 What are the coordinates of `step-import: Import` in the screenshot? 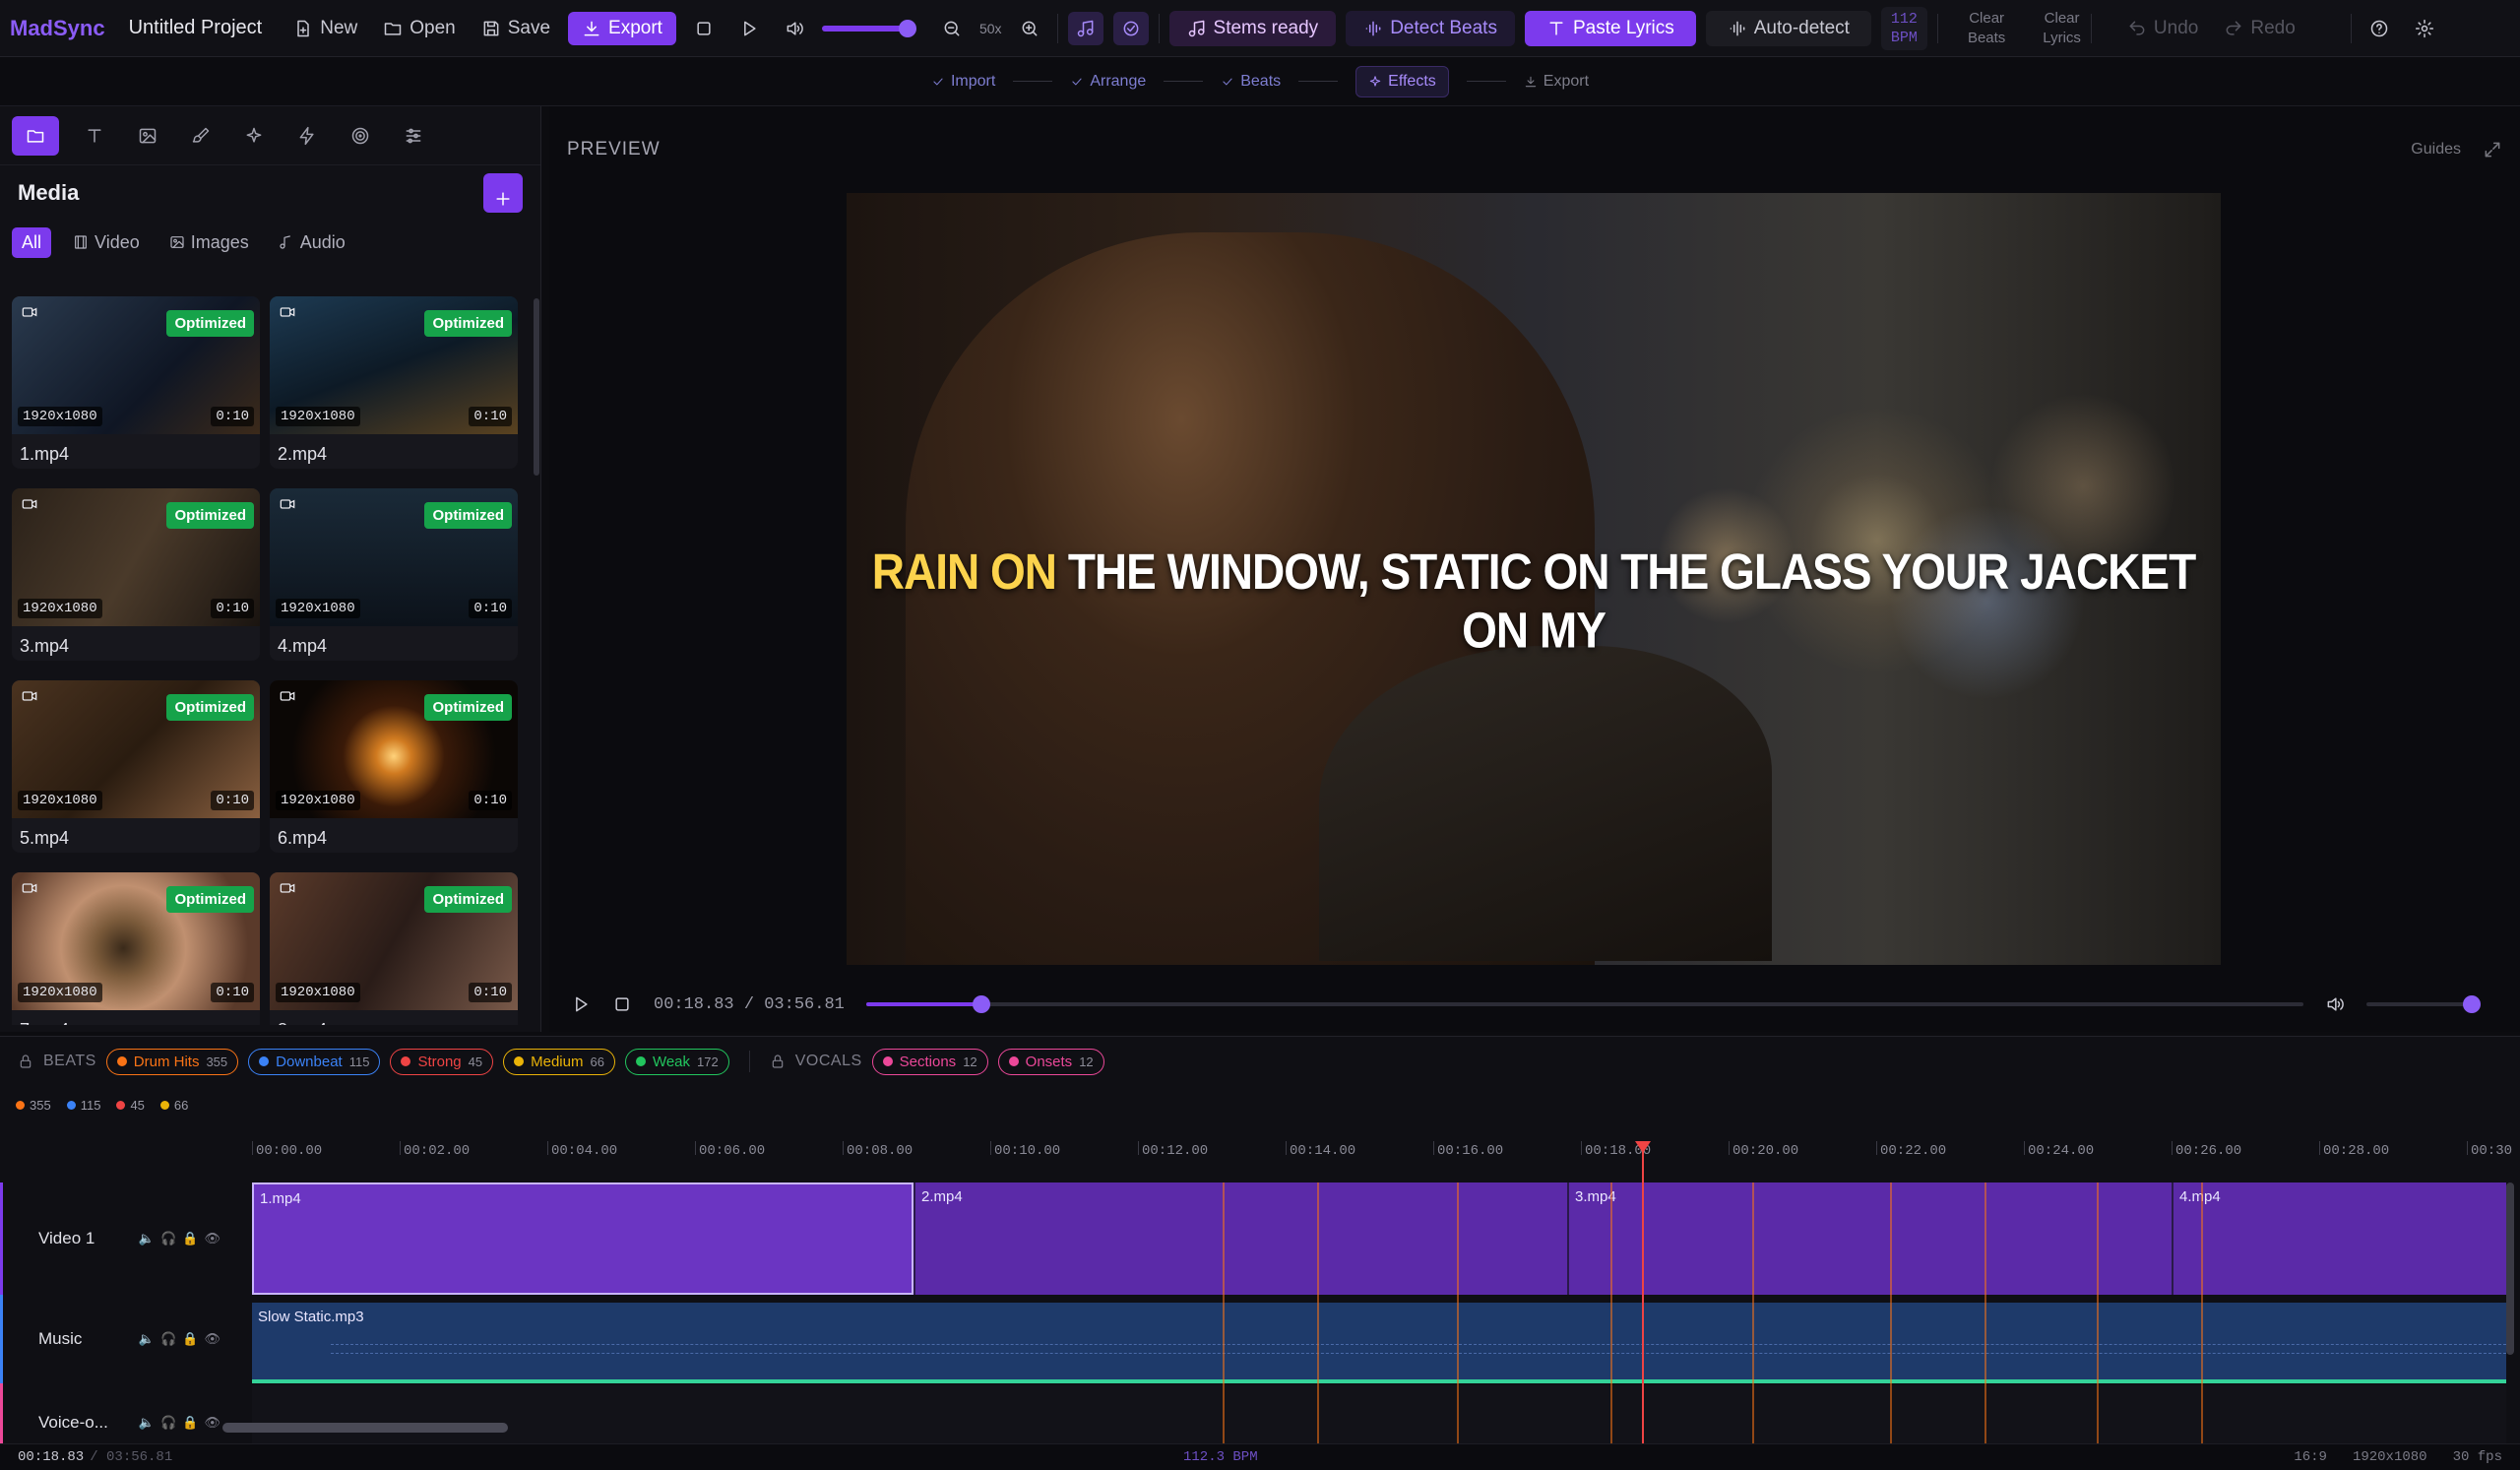 It's located at (963, 82).